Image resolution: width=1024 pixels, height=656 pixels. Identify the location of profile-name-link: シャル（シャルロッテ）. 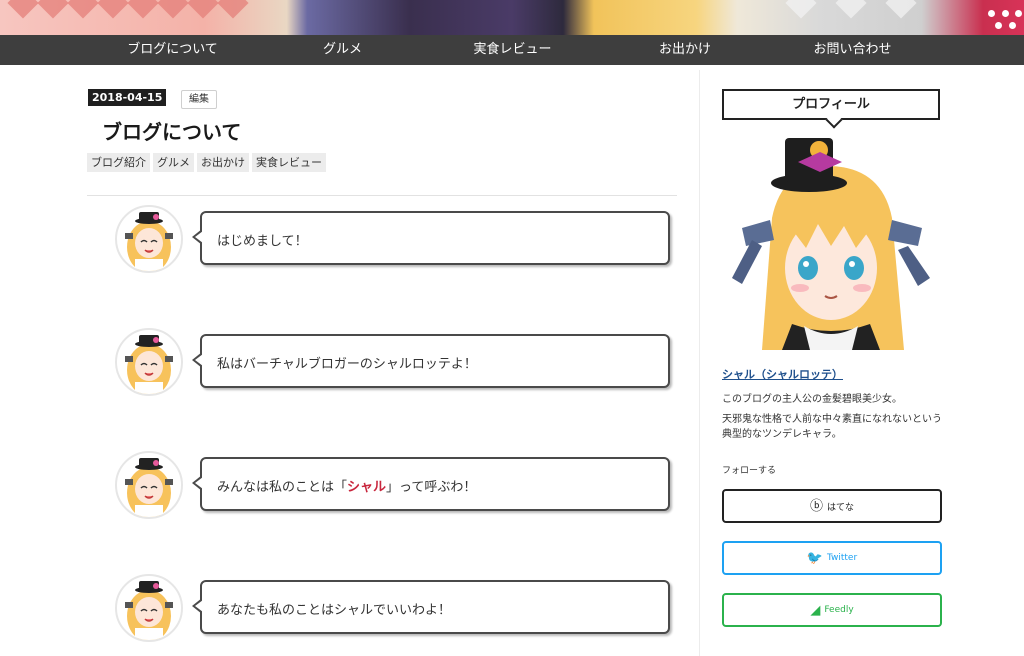
(782, 374).